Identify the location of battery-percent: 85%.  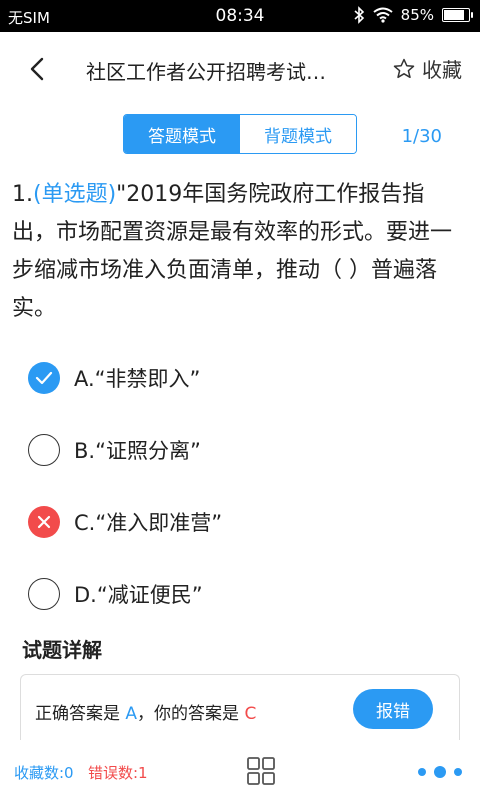
(417, 15).